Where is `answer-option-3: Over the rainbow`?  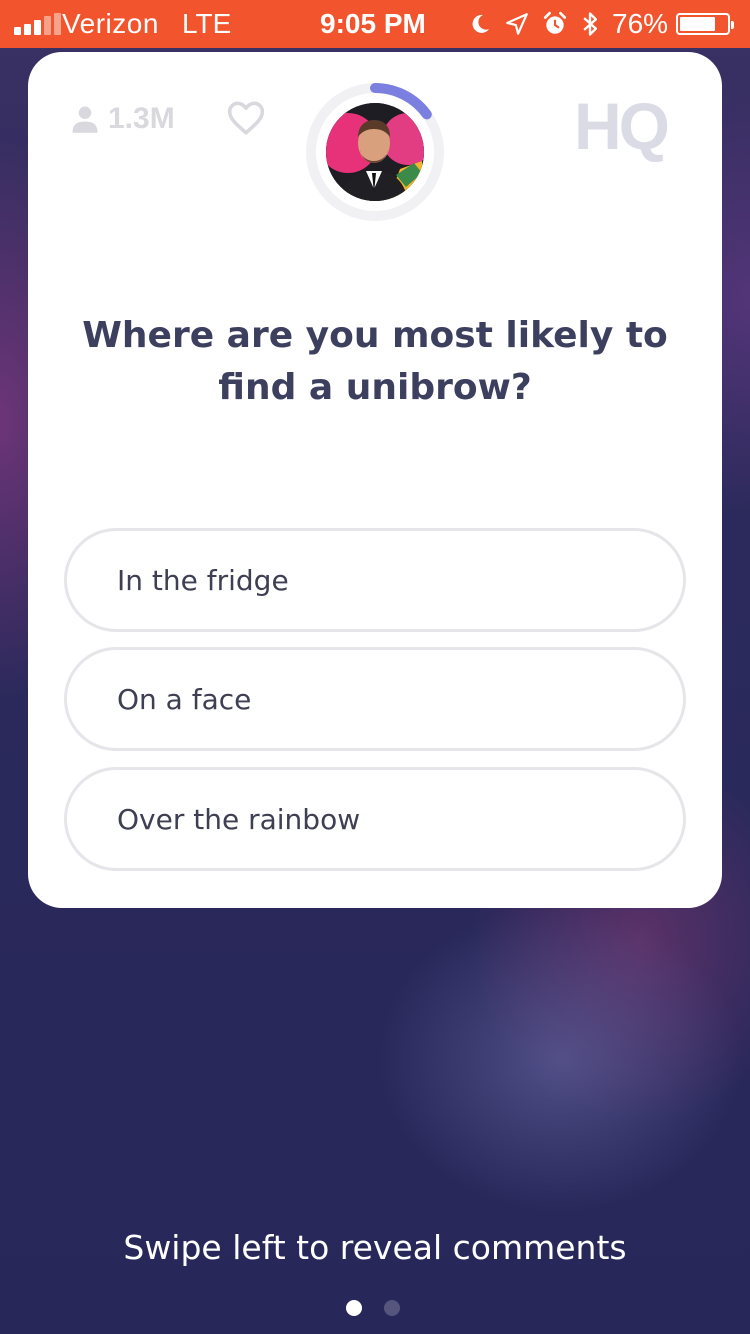 answer-option-3: Over the rainbow is located at coordinates (375, 819).